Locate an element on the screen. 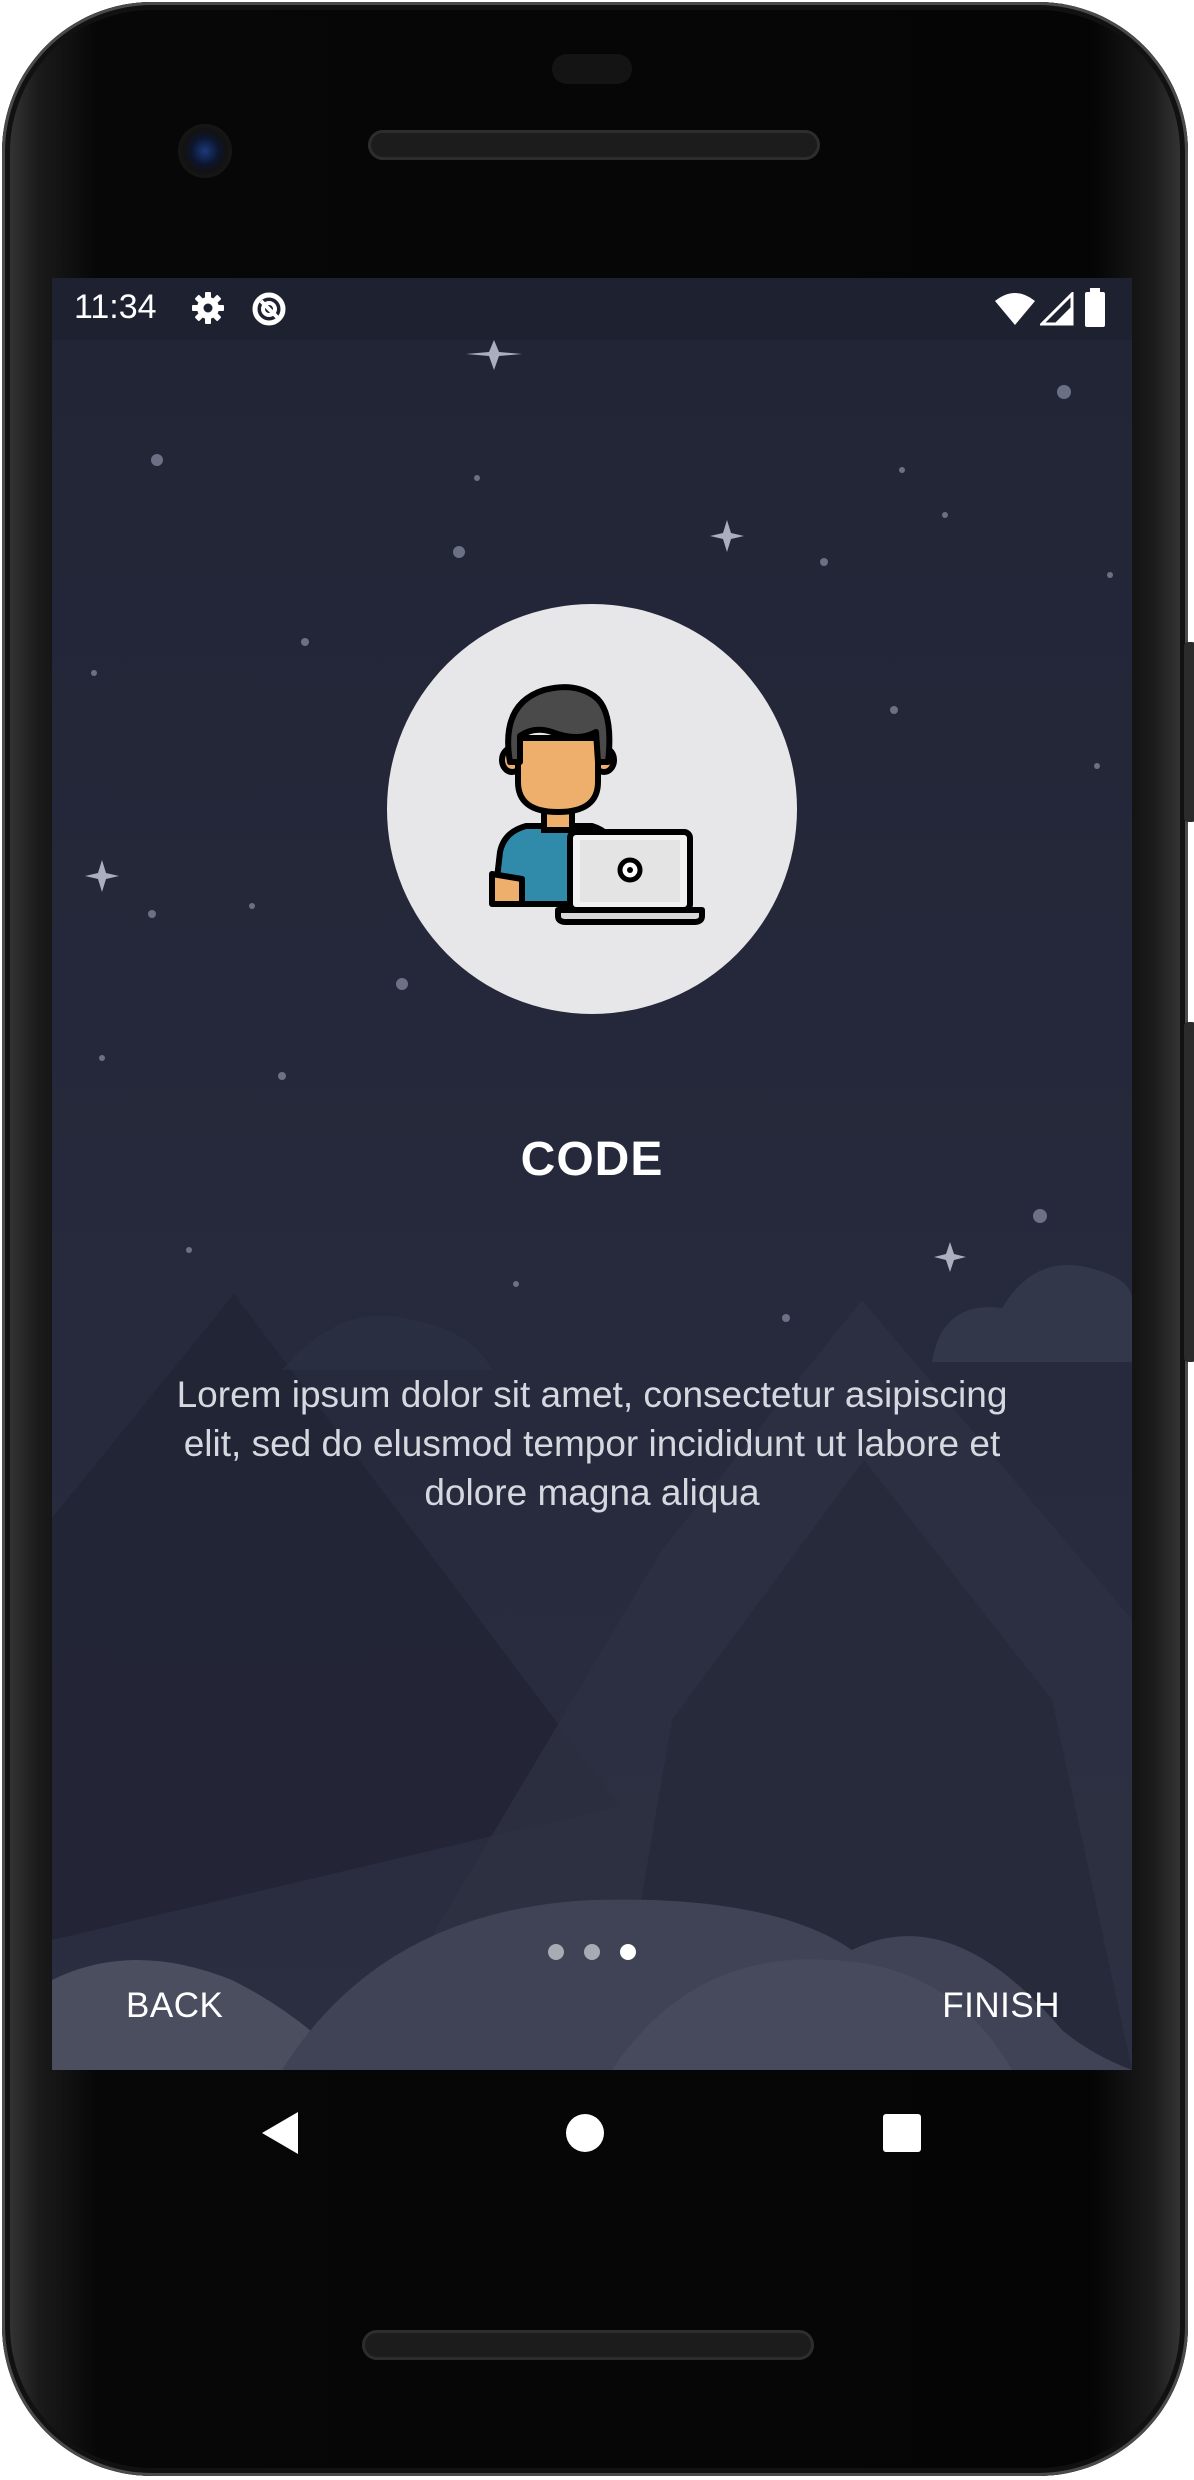 Image resolution: width=1194 pixels, height=2480 pixels. wifi-icon is located at coordinates (1015, 311).